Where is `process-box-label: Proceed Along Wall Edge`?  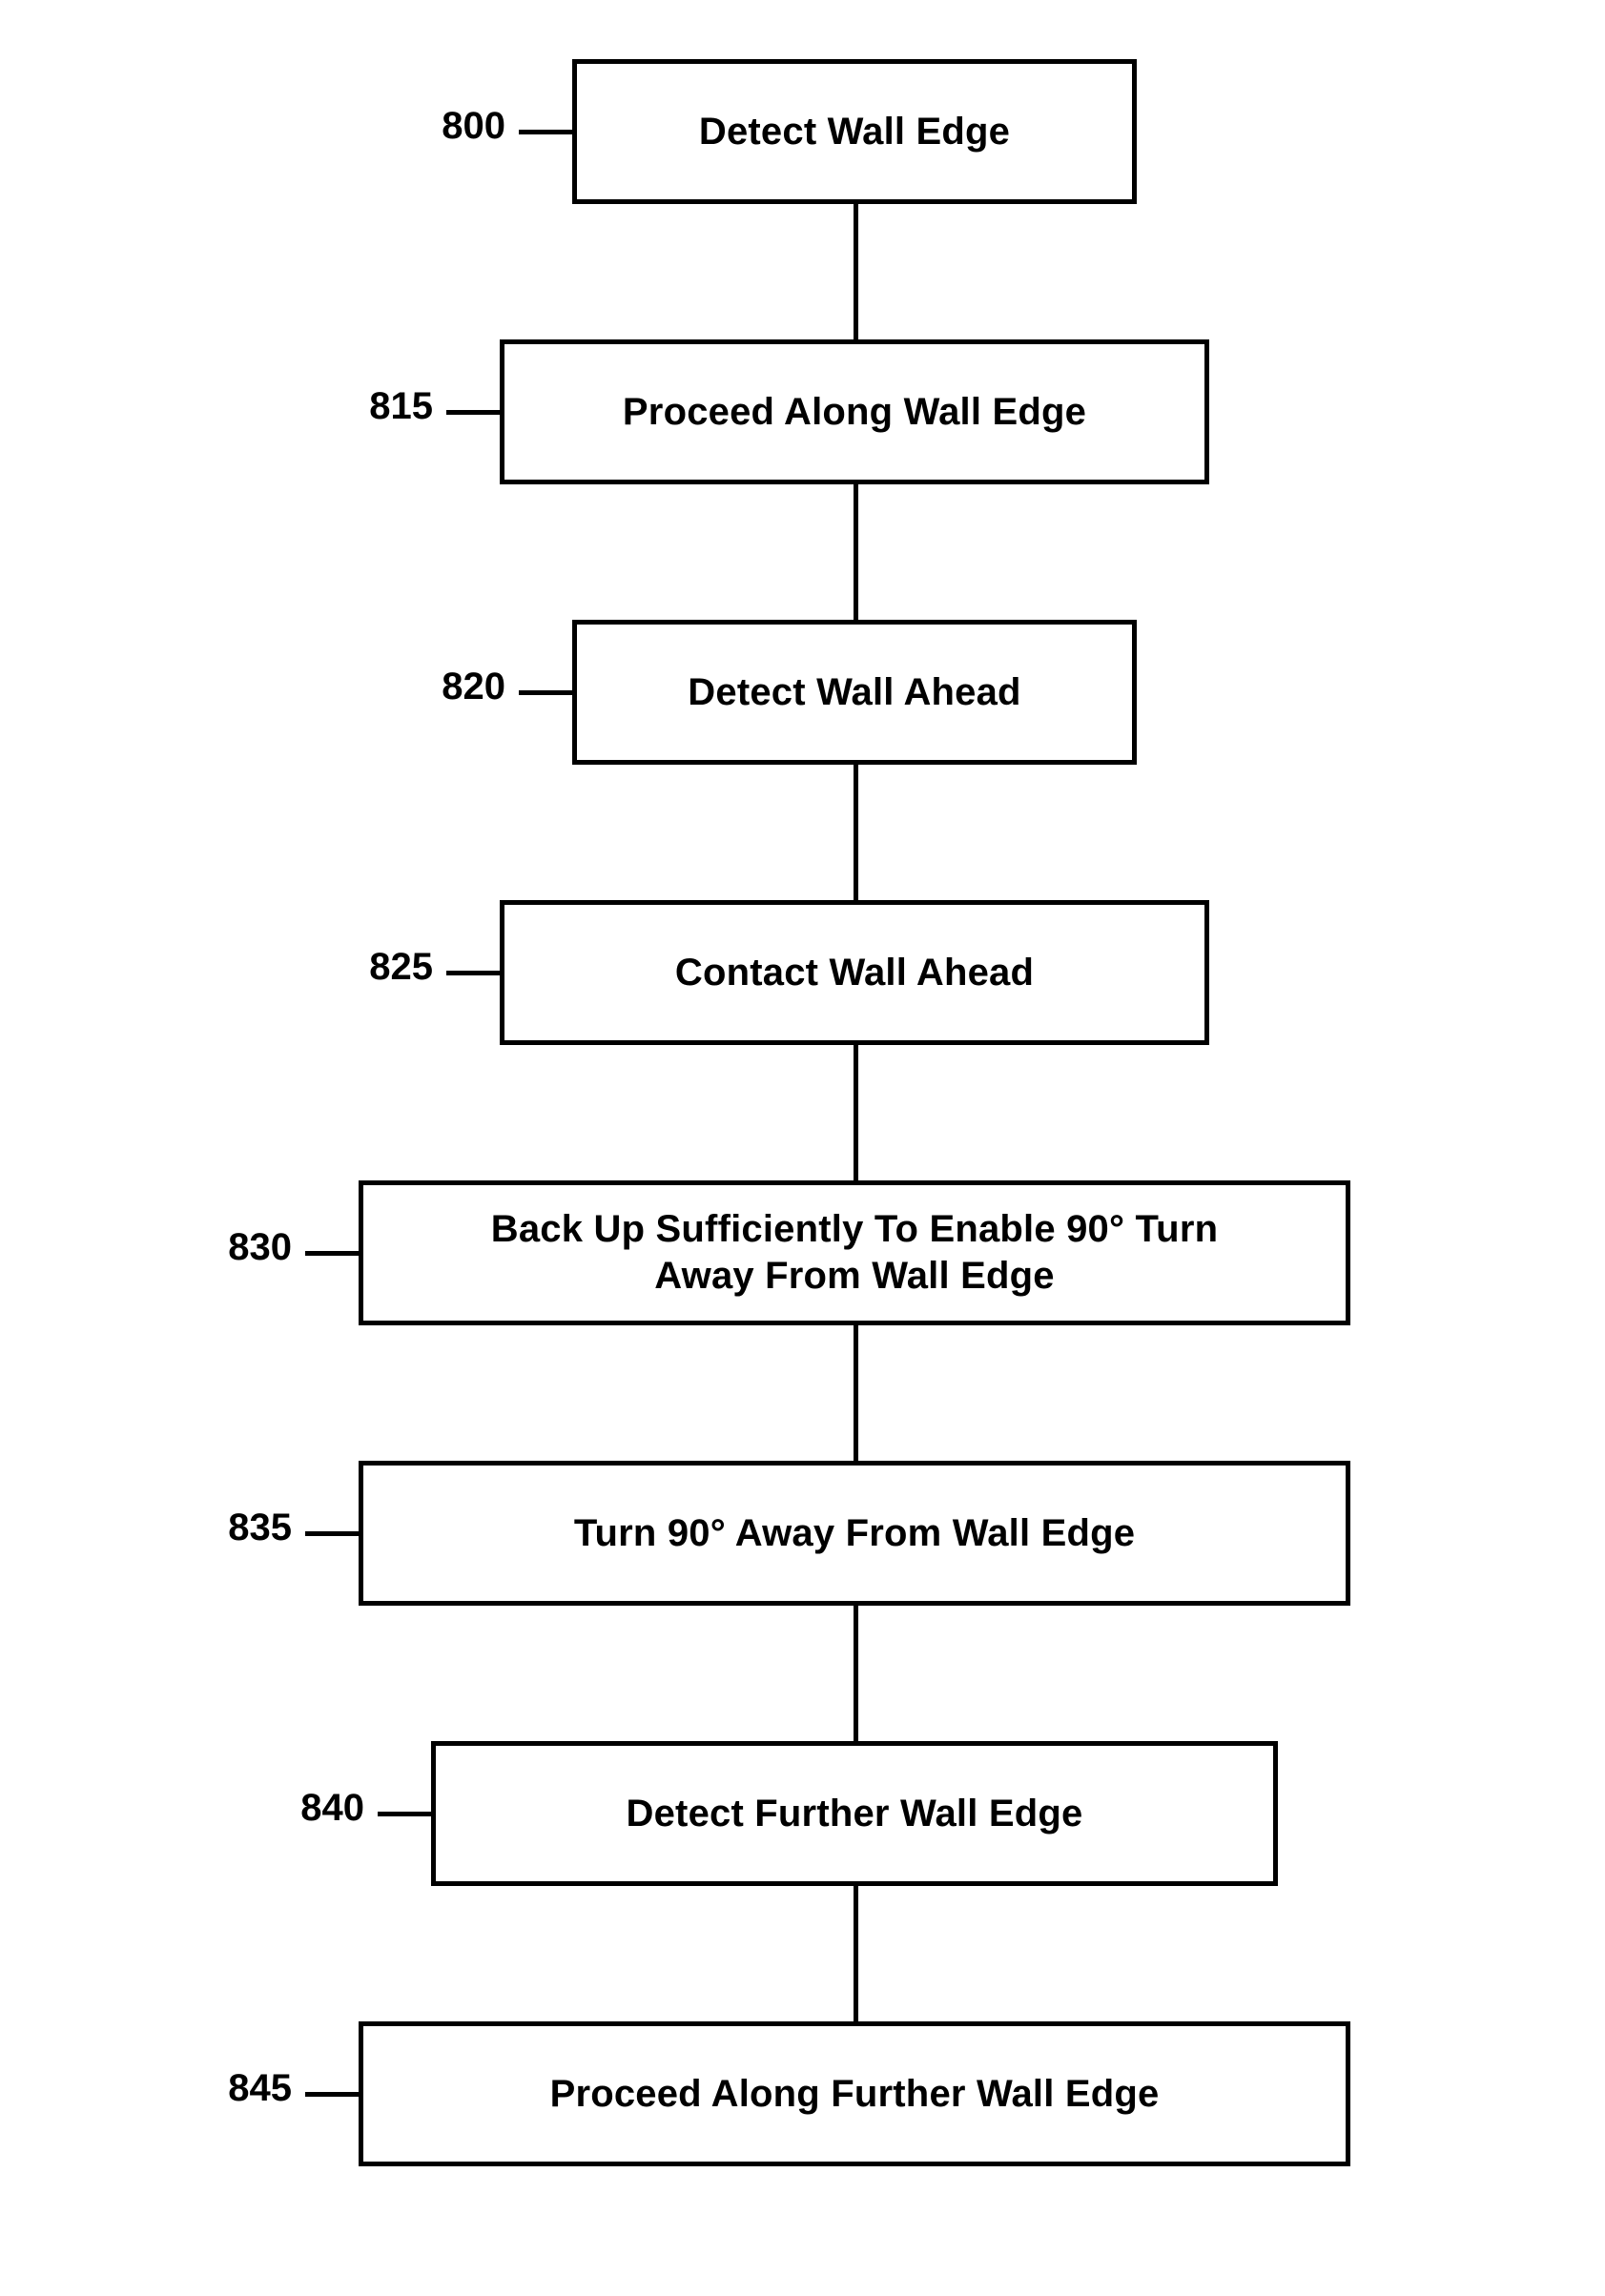 process-box-label: Proceed Along Wall Edge is located at coordinates (854, 411).